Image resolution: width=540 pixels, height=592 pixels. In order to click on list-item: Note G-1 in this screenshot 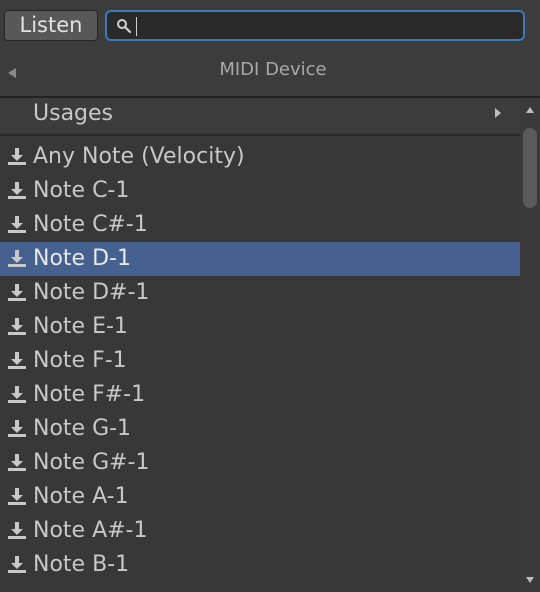, I will do `click(260, 429)`.